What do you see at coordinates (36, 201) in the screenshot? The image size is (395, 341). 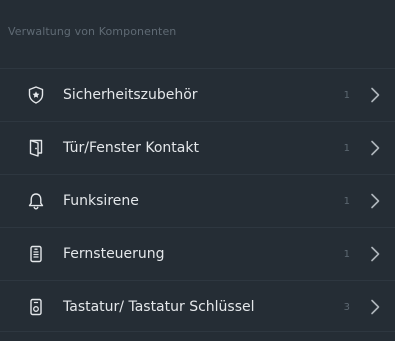 I see `bell-icon` at bounding box center [36, 201].